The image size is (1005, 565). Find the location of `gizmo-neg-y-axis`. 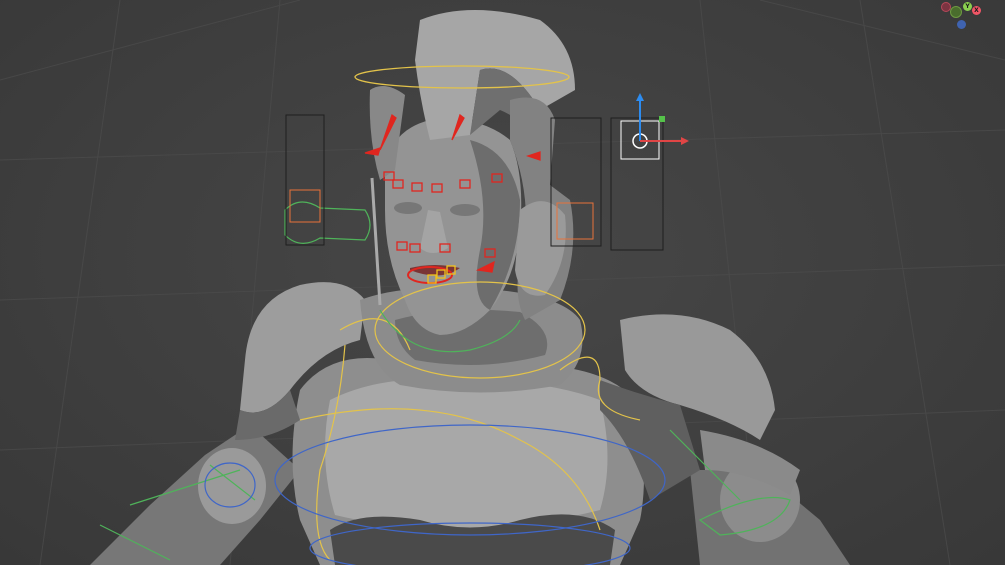

gizmo-neg-y-axis is located at coordinates (956, 12).